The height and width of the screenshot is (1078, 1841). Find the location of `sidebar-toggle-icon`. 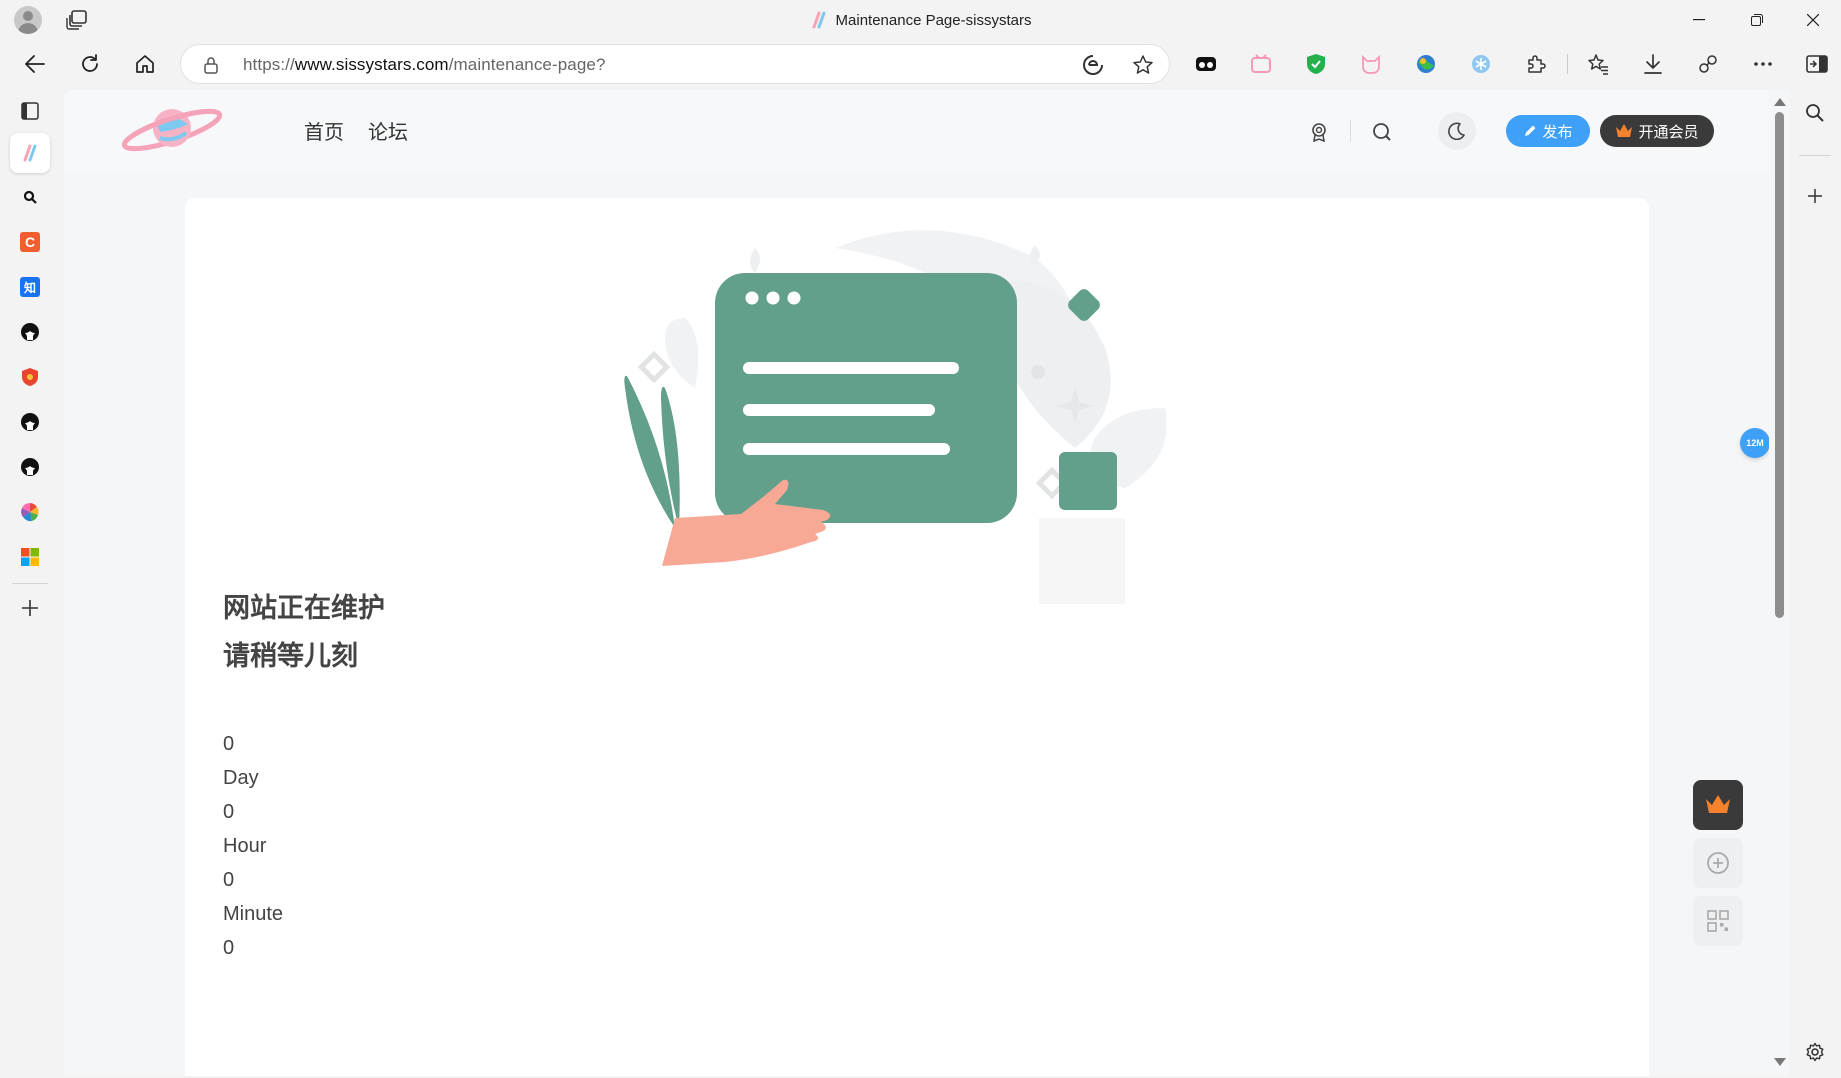

sidebar-toggle-icon is located at coordinates (1817, 64).